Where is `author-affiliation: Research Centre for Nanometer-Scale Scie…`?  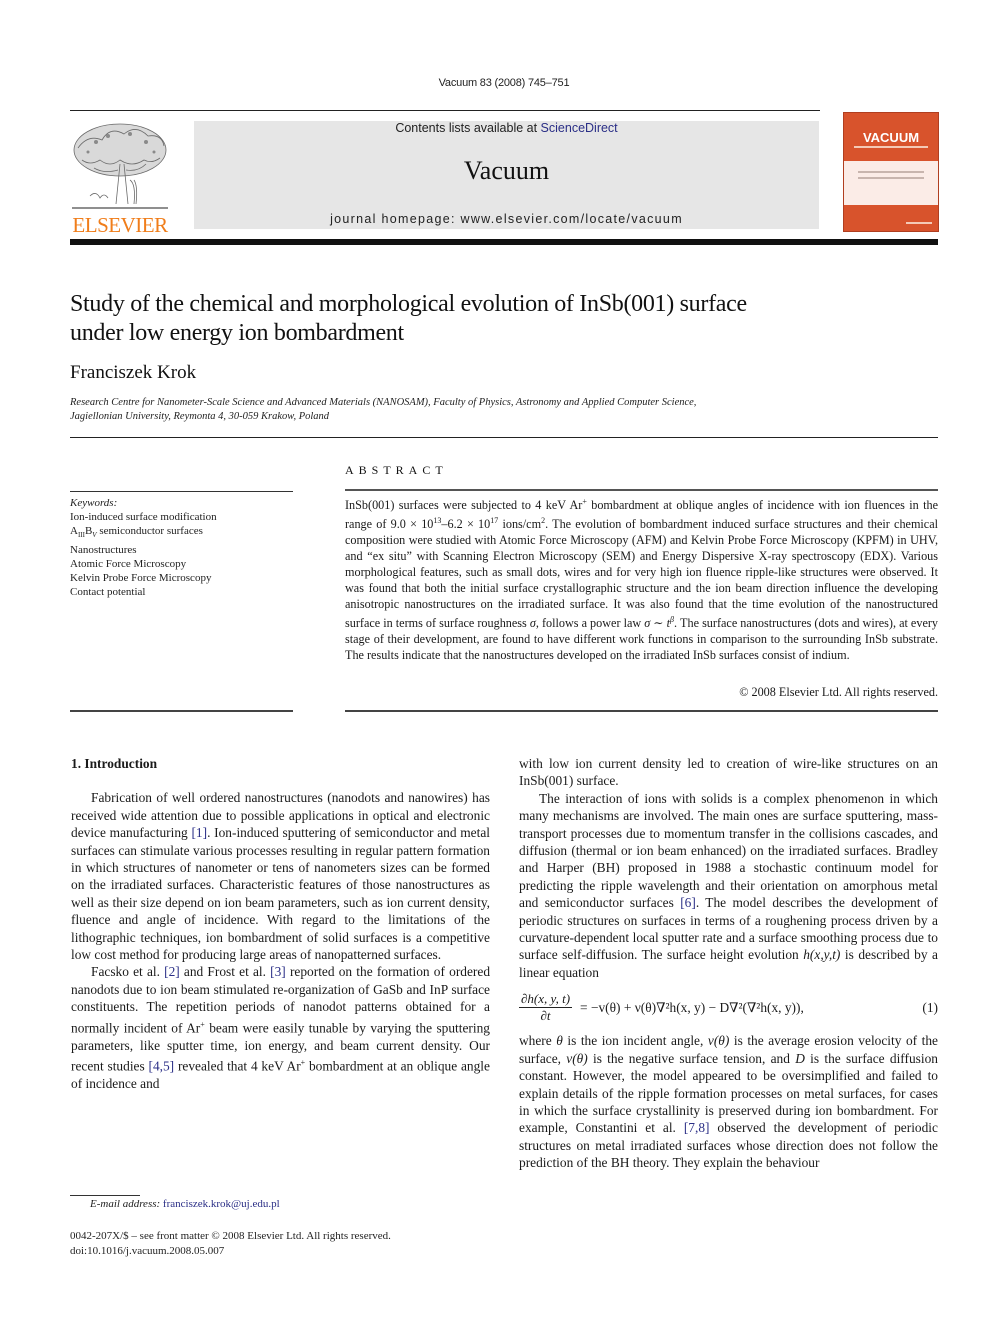 author-affiliation: Research Centre for Nanometer-Scale Scie… is located at coordinates (500, 410).